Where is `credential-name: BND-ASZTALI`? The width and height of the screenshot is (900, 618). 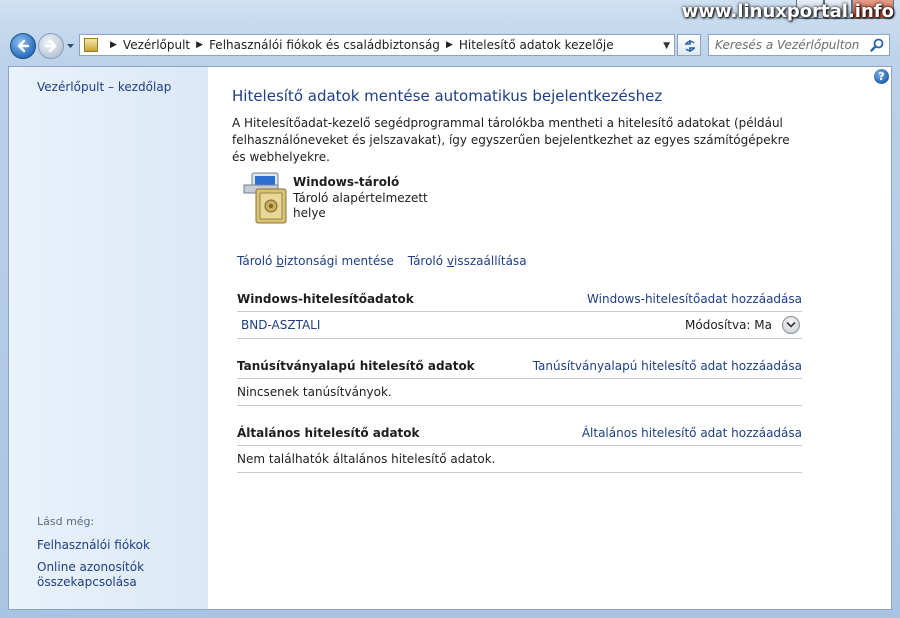
credential-name: BND-ASZTALI is located at coordinates (280, 325).